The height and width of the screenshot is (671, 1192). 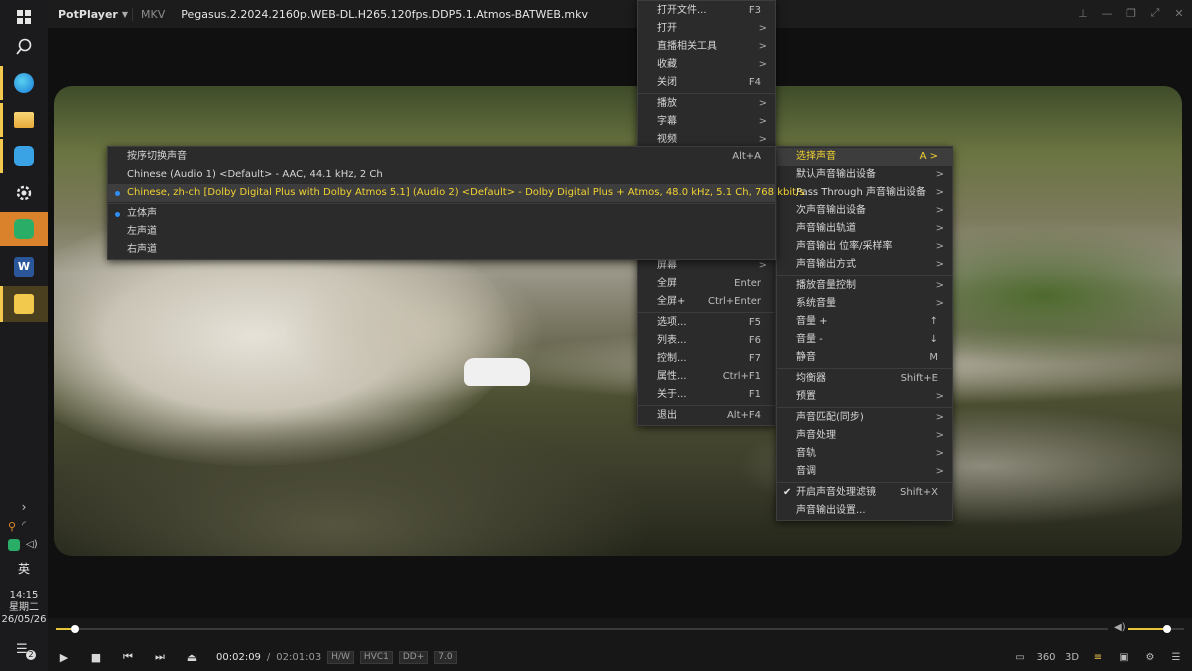 I want to click on menu-item-shortcut: Shift+X, so click(x=919, y=492).